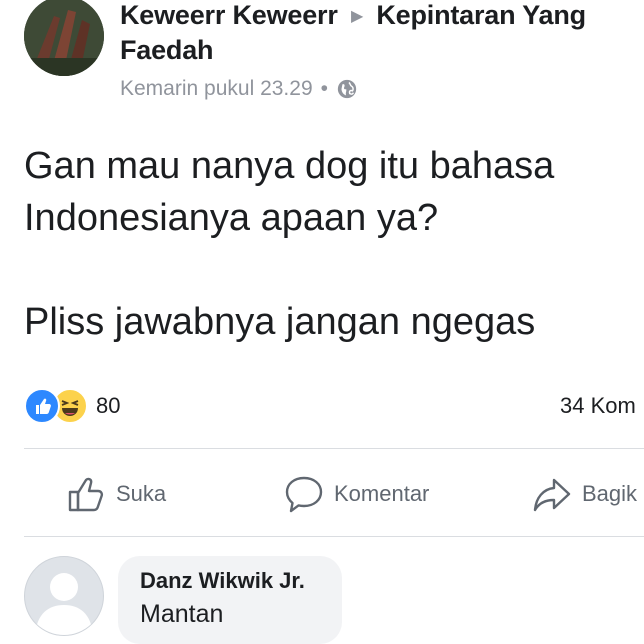  I want to click on comment-author-name: Danz Wikwik Jr., so click(222, 581).